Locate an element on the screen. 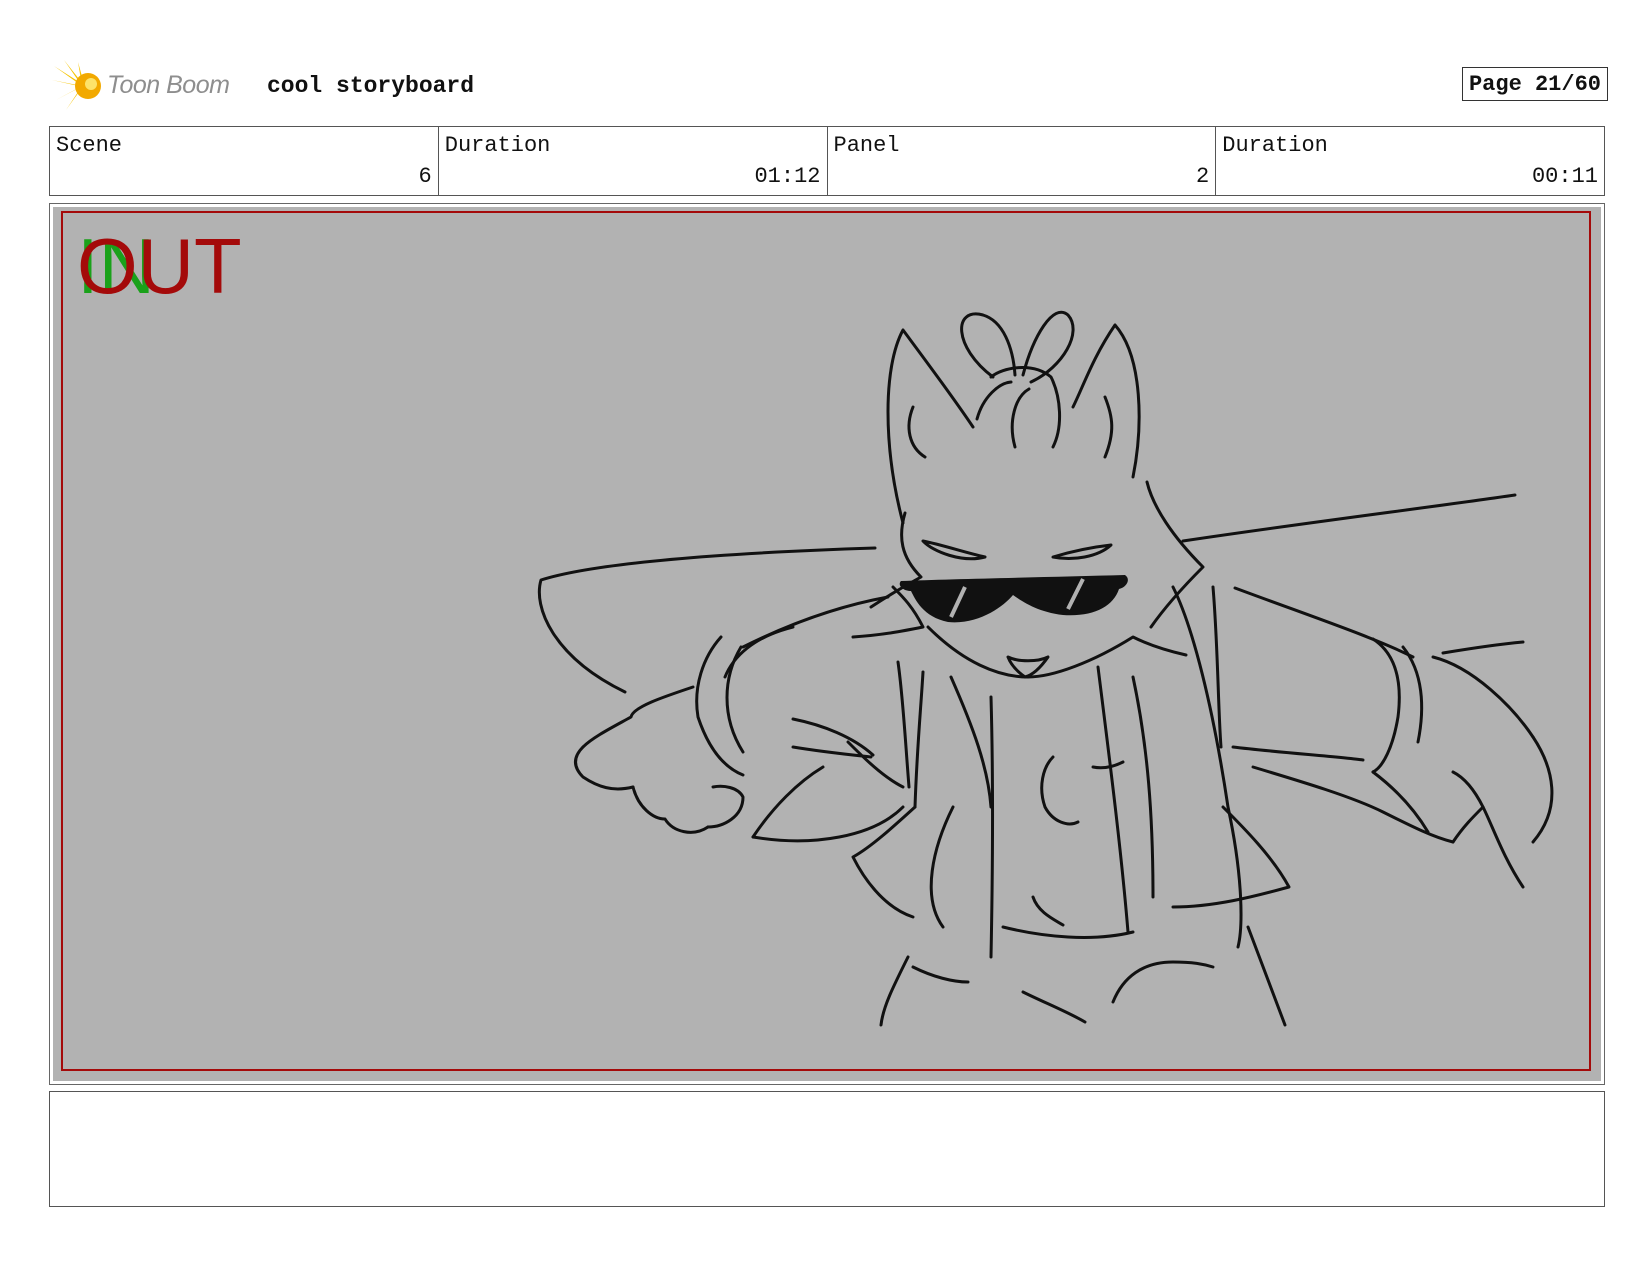 This screenshot has width=1648, height=1276. page-indicator: Page 21/60 is located at coordinates (1534, 84).